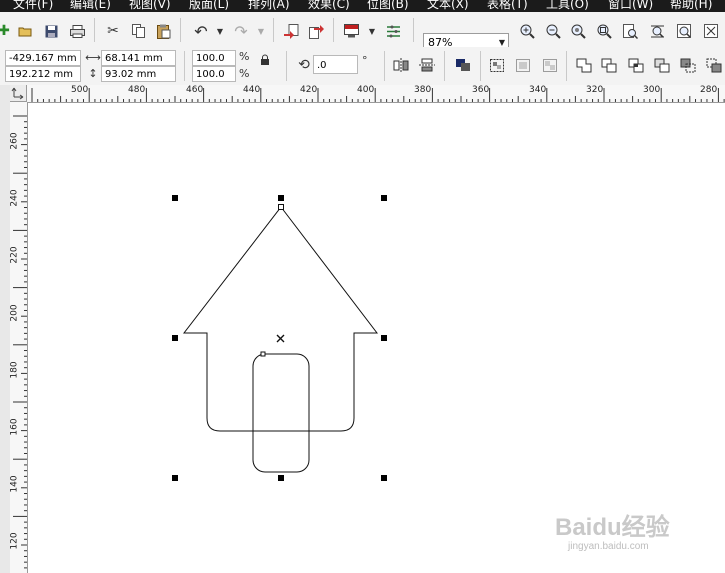 The width and height of the screenshot is (725, 573). Describe the element at coordinates (175, 478) in the screenshot. I see `selection-handle-bottom-left` at that location.